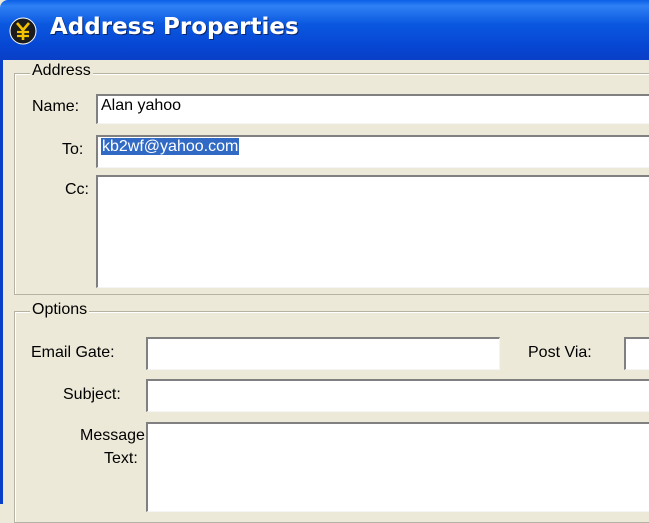 The width and height of the screenshot is (649, 523). What do you see at coordinates (372, 151) in the screenshot?
I see `to-field: kb2wf@yahoo.com` at bounding box center [372, 151].